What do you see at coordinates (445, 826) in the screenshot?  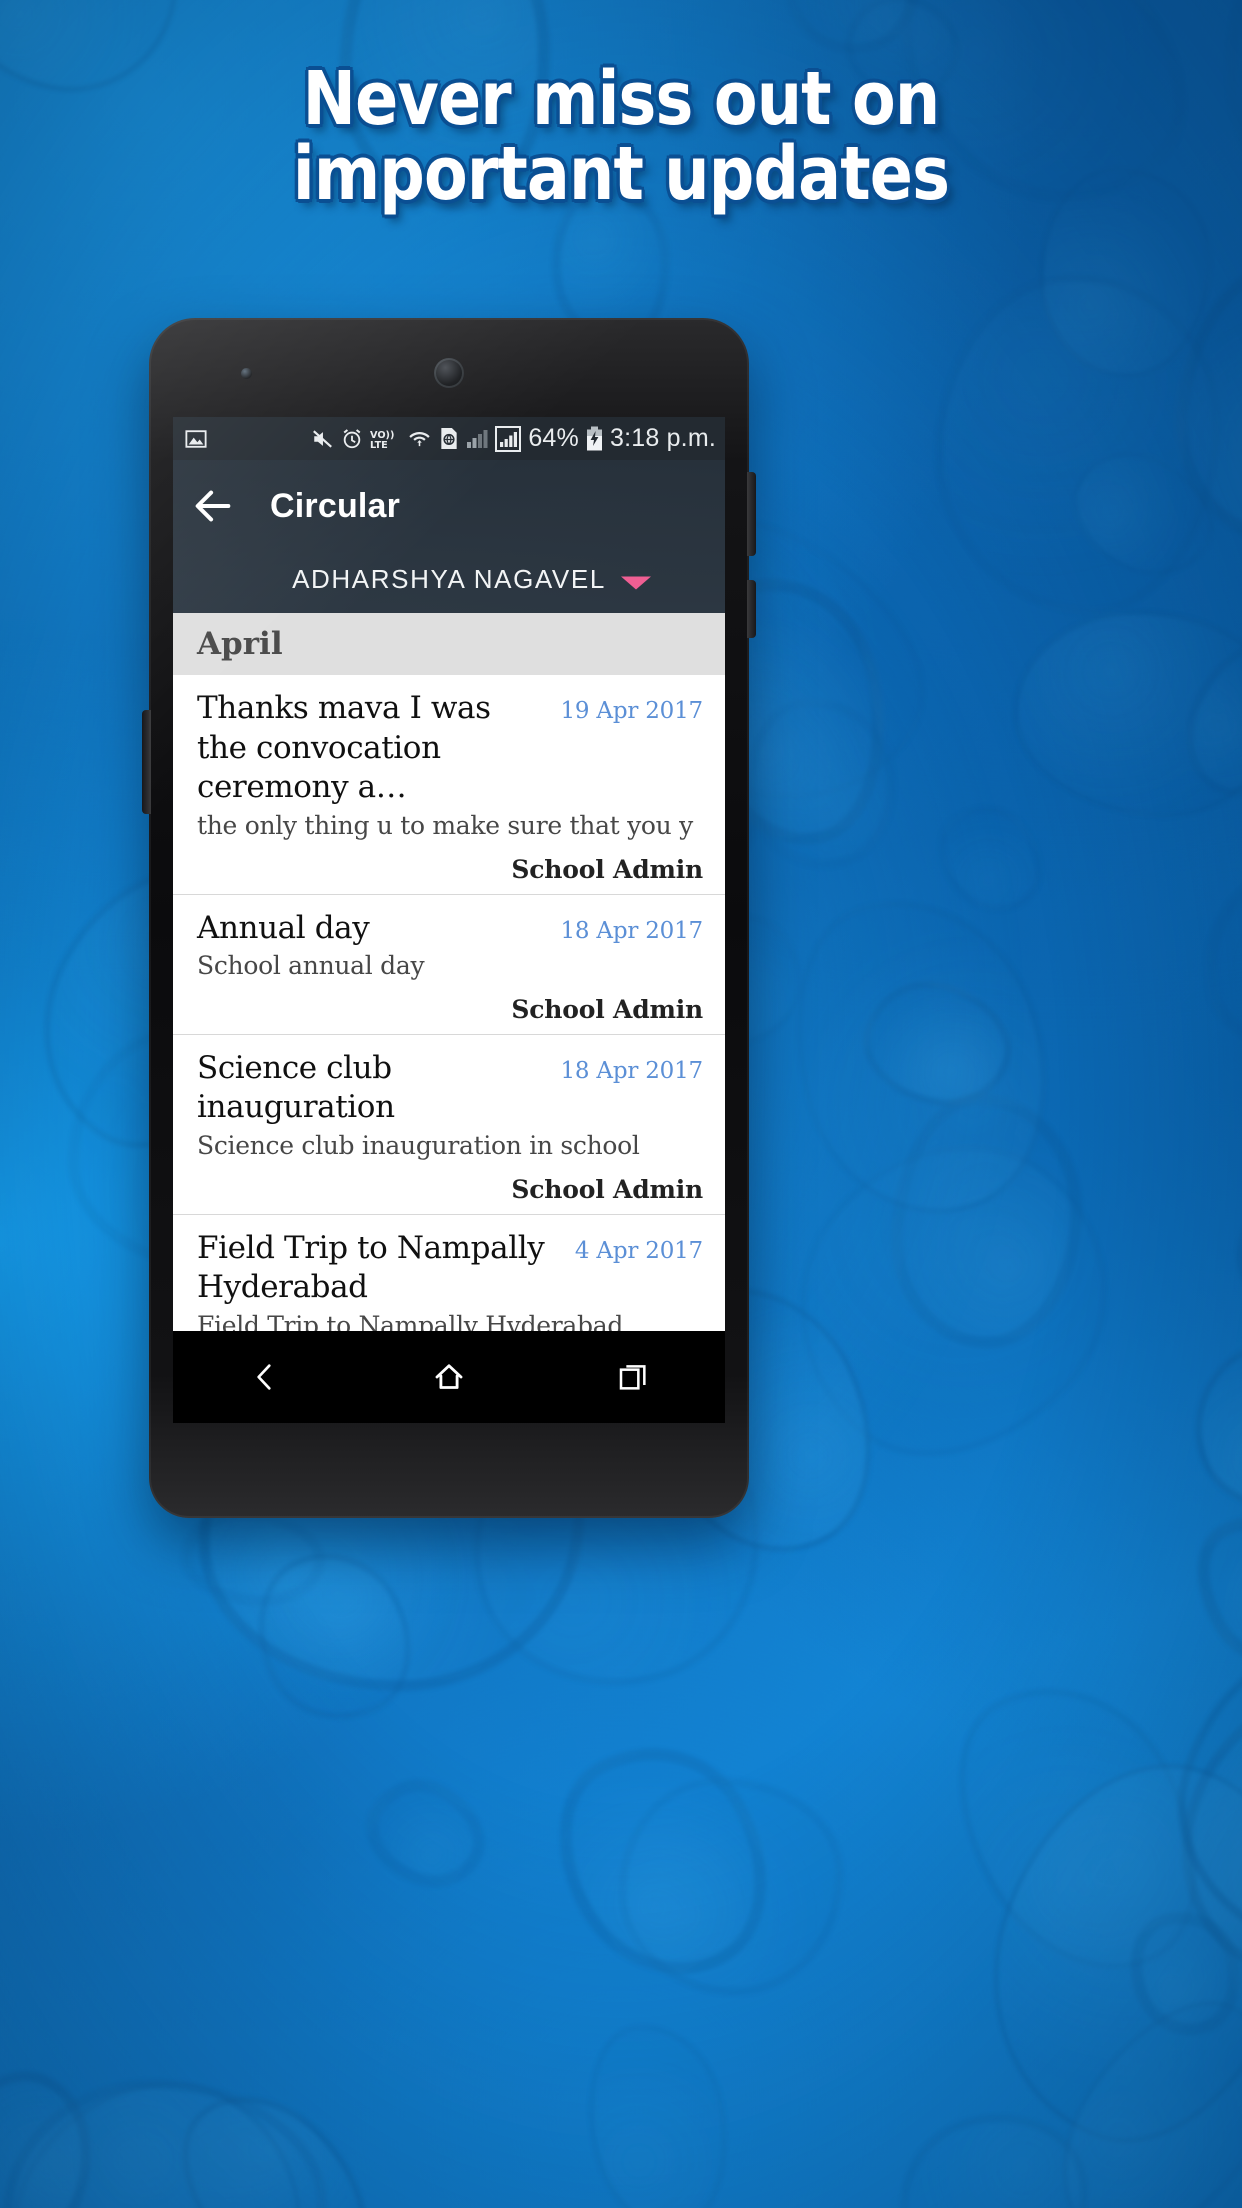 I see `circular-description: the only thing u to make sure that you y` at bounding box center [445, 826].